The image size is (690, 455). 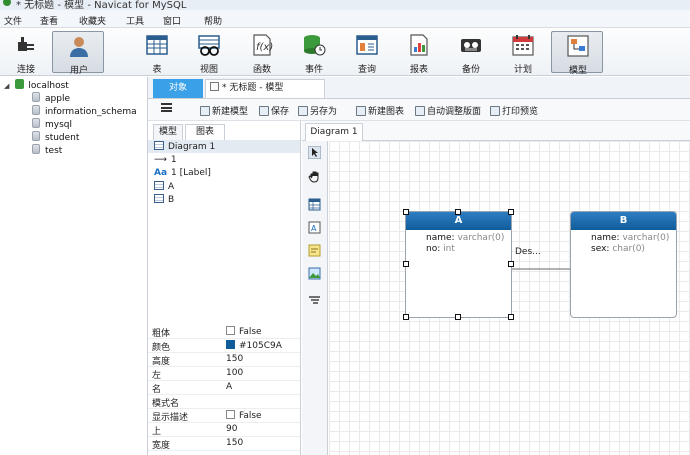 I want to click on menu-file: 文件, so click(x=13, y=20).